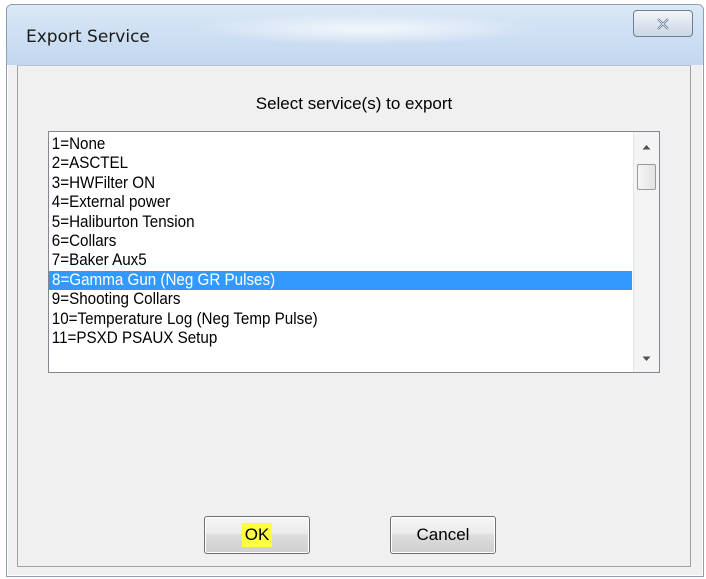 The height and width of the screenshot is (579, 706). I want to click on ok-button-label: OK, so click(257, 535).